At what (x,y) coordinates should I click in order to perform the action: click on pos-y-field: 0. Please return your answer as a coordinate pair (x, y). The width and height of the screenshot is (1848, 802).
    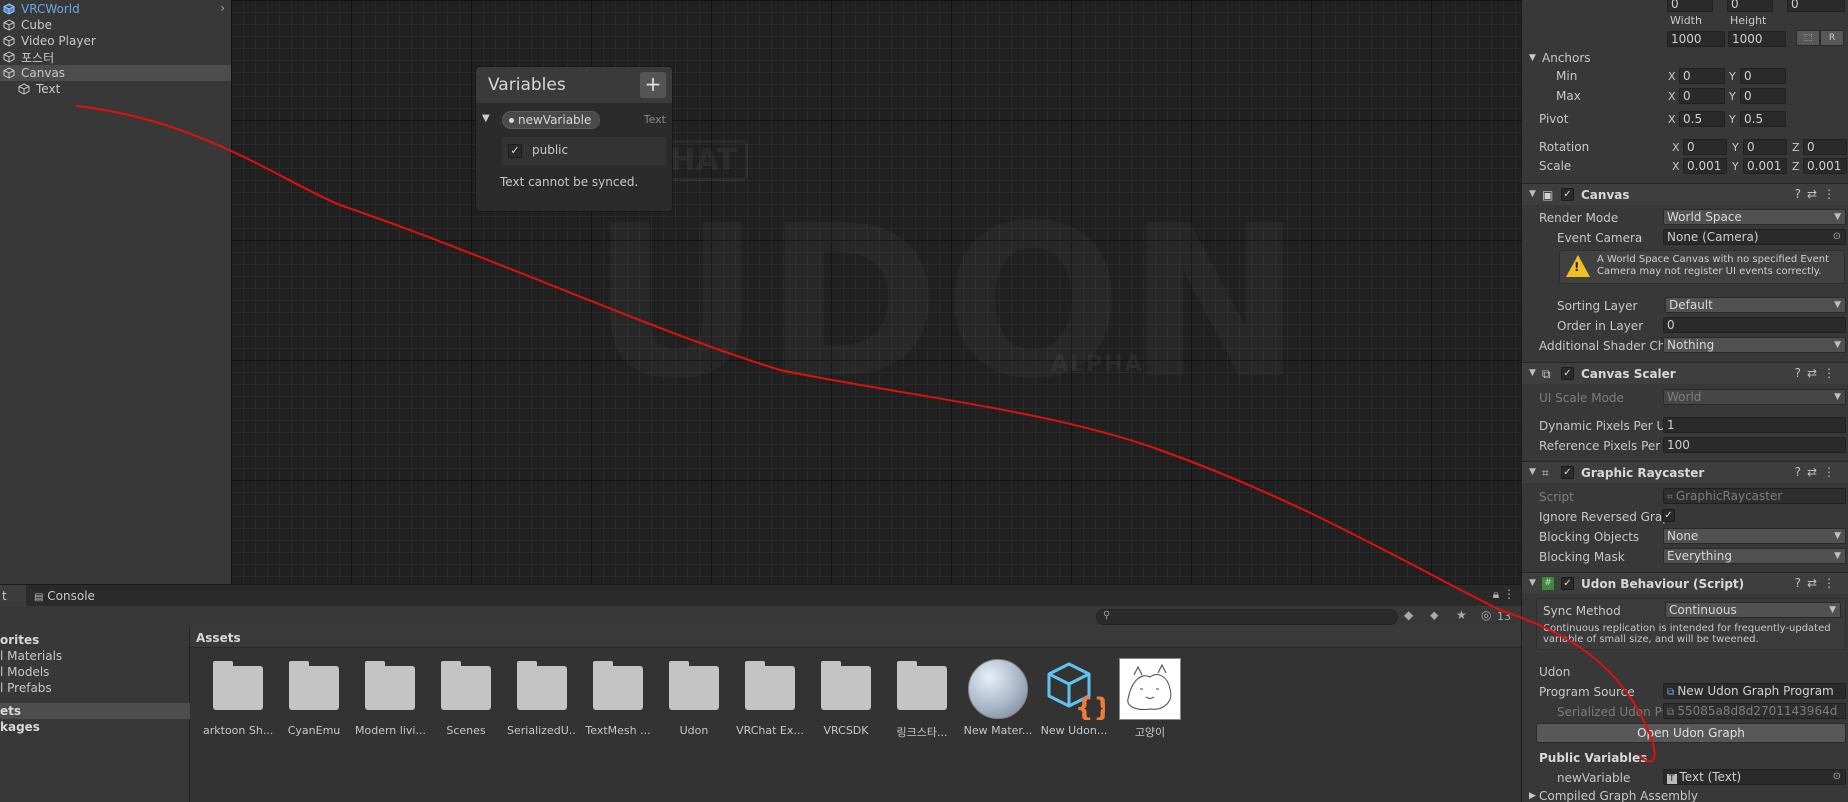
    Looking at the image, I should click on (1750, 6).